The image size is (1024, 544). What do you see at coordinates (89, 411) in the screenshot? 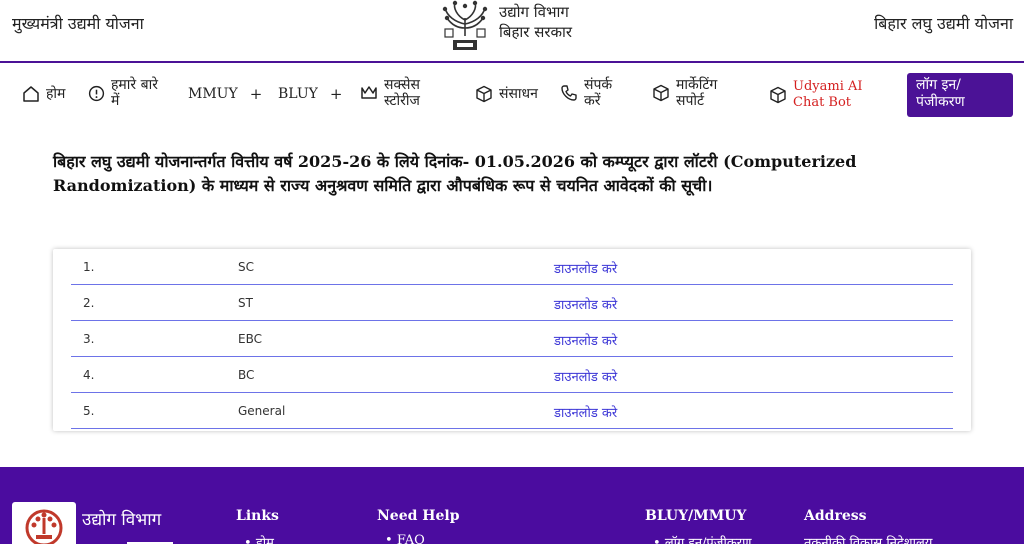
I see `row-number: 5.` at bounding box center [89, 411].